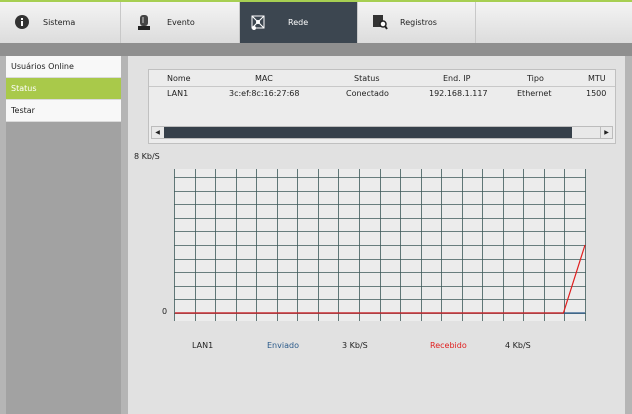 This screenshot has width=632, height=414. I want to click on tab-label-evento: Evento, so click(181, 22).